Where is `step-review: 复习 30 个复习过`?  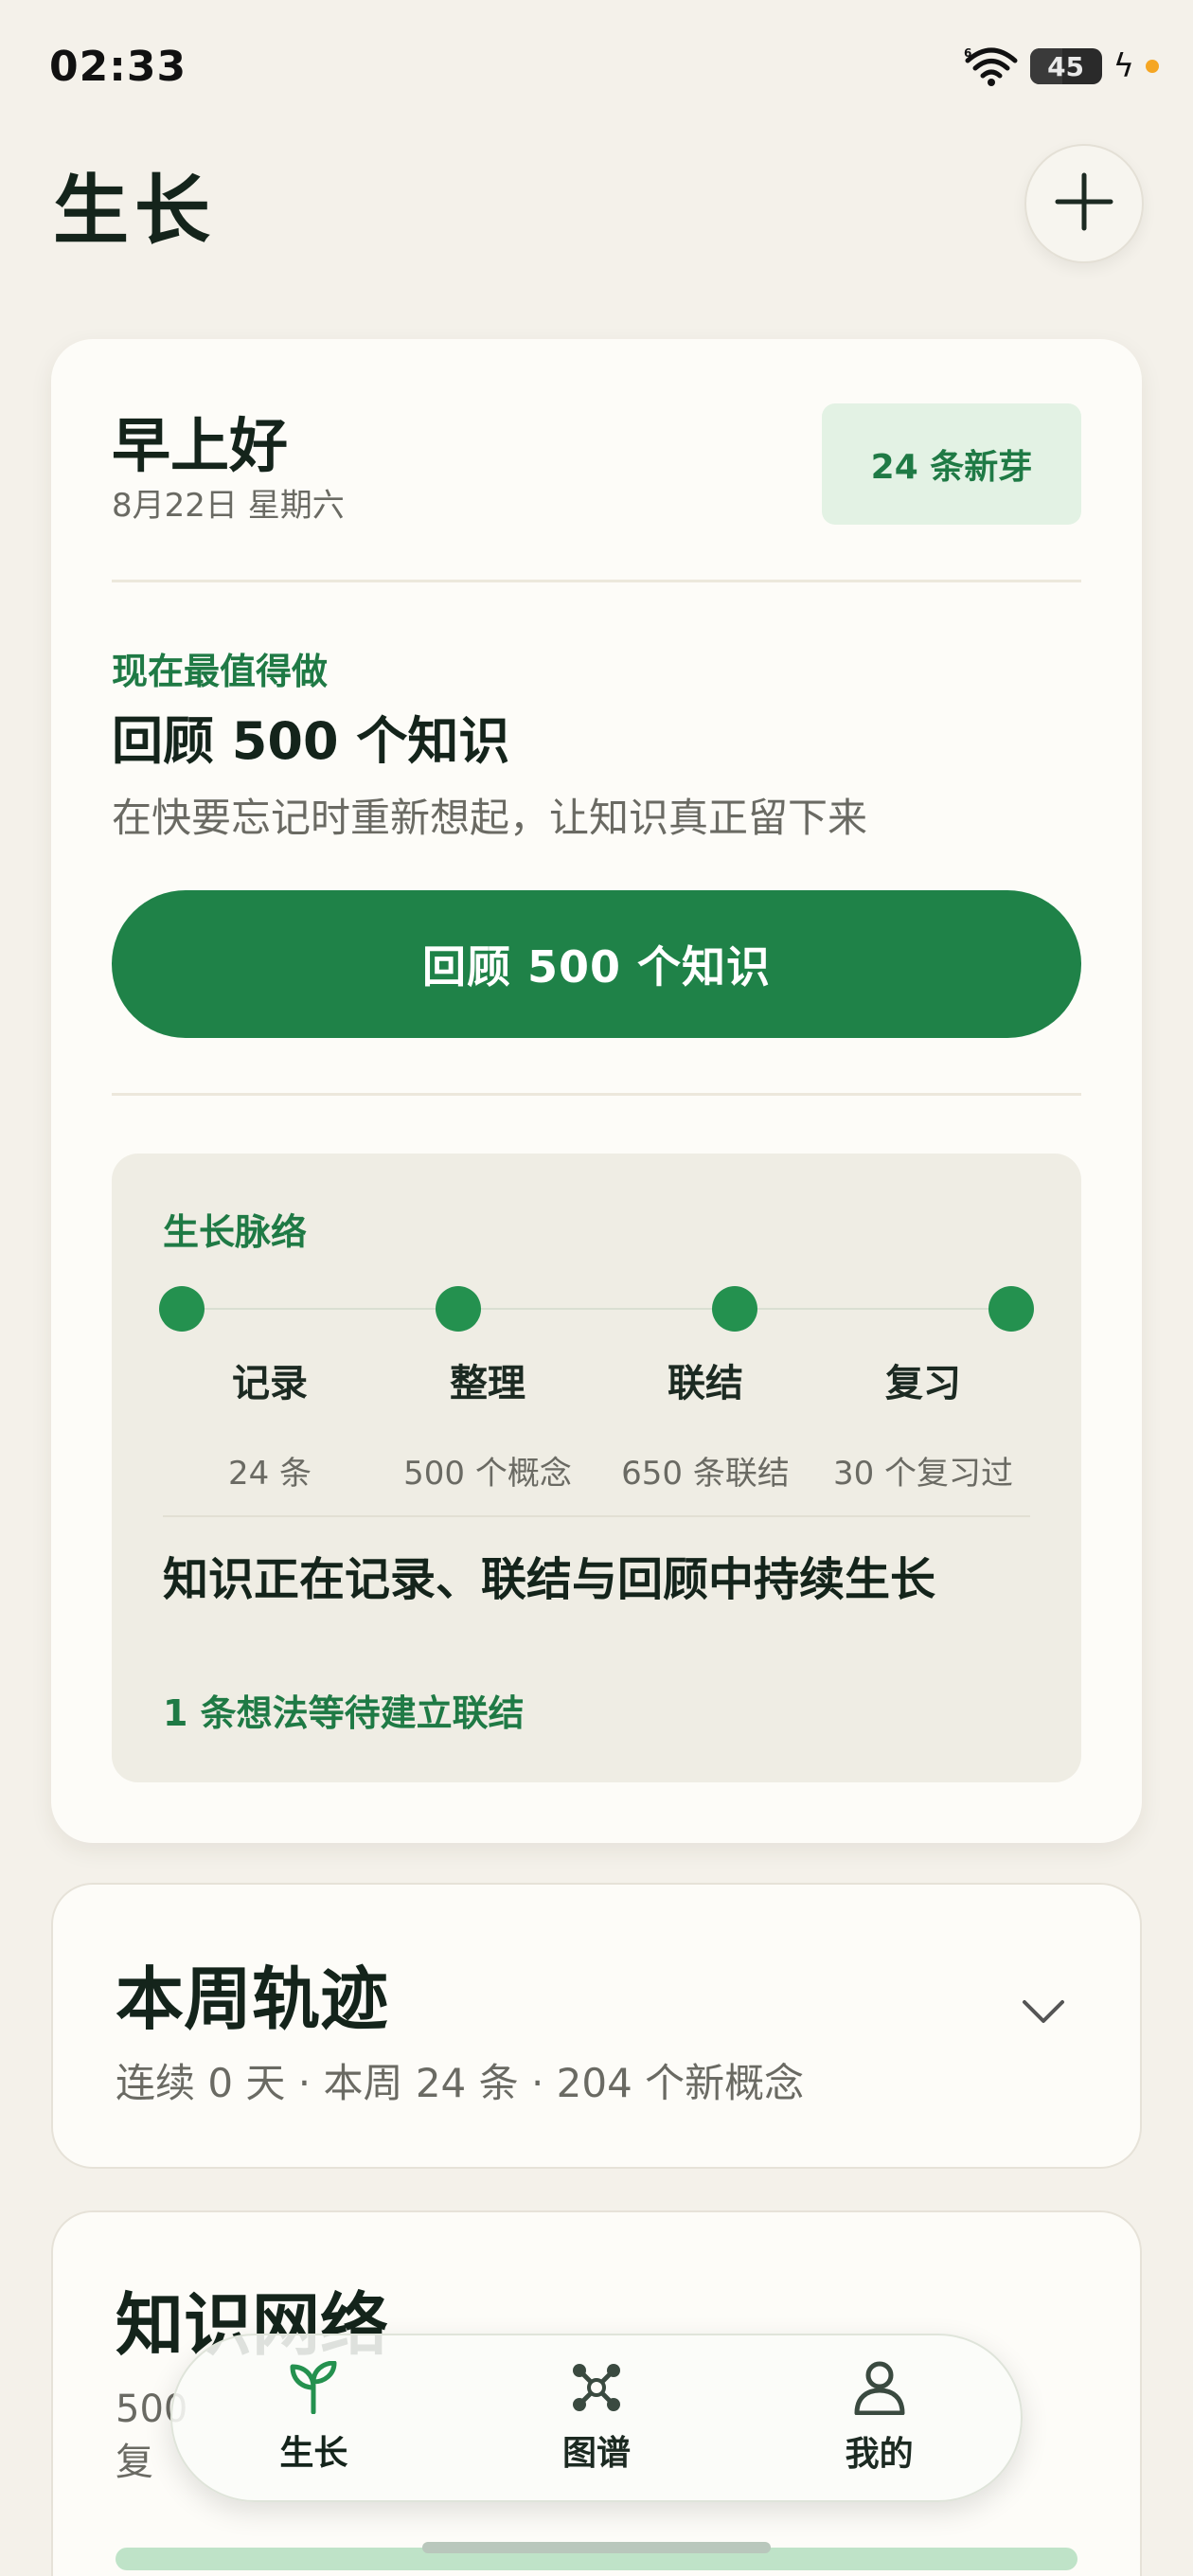
step-review: 复习 30 个复习过 is located at coordinates (923, 1423).